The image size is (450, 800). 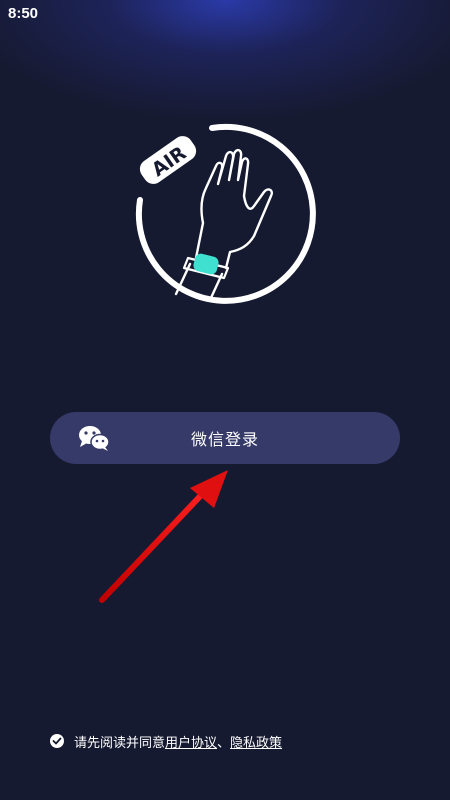 I want to click on agreement-prefix: 请先阅读并同意, so click(x=120, y=743).